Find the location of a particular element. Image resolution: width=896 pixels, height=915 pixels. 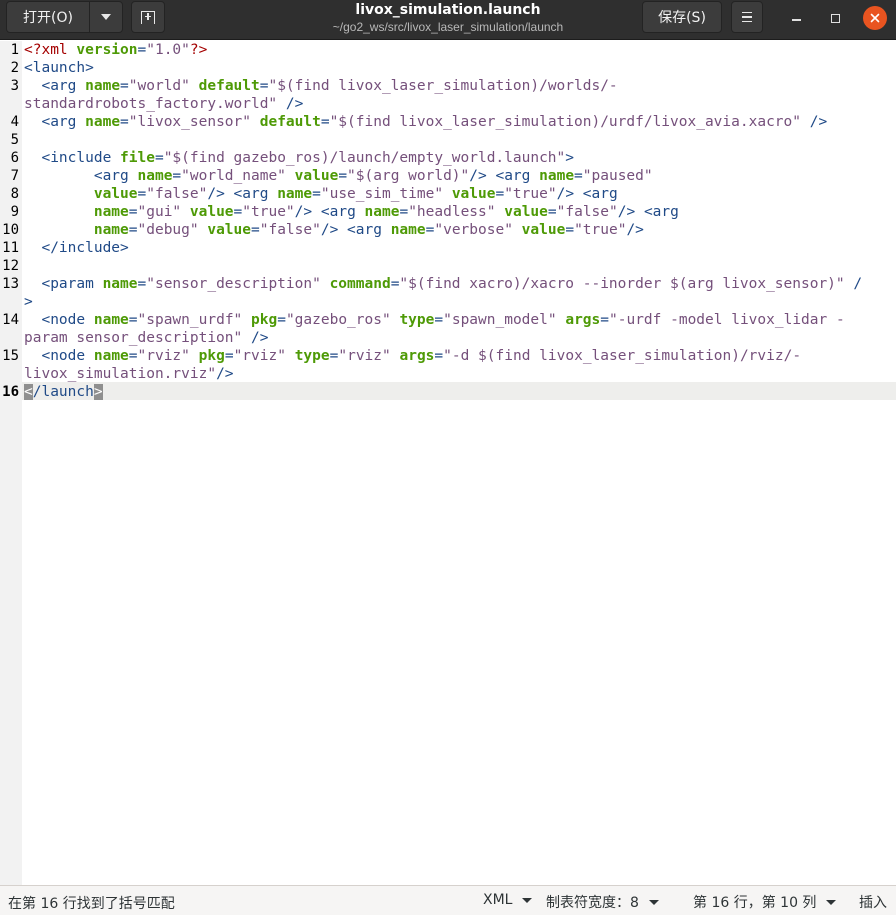

code-line: 5 is located at coordinates (448, 140).